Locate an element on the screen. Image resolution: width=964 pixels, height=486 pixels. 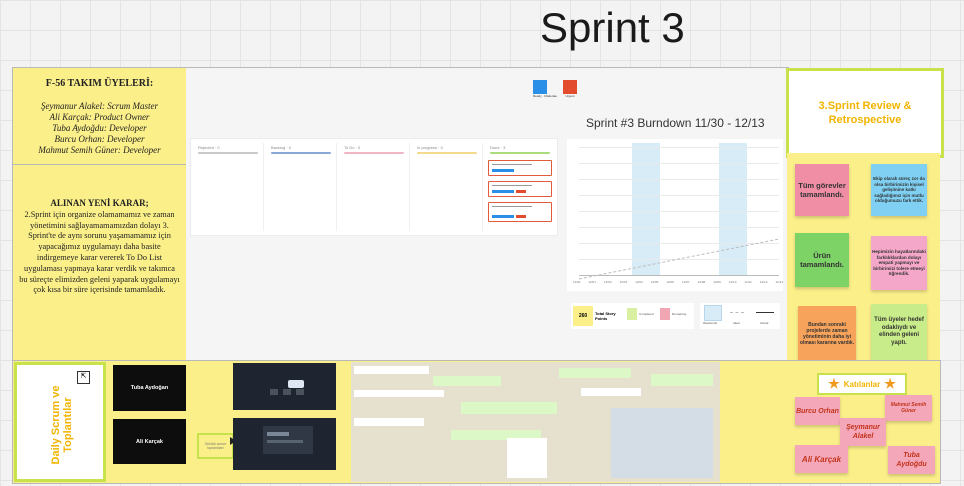
retro-note: Ürün tamamlandı. is located at coordinates (822, 260).